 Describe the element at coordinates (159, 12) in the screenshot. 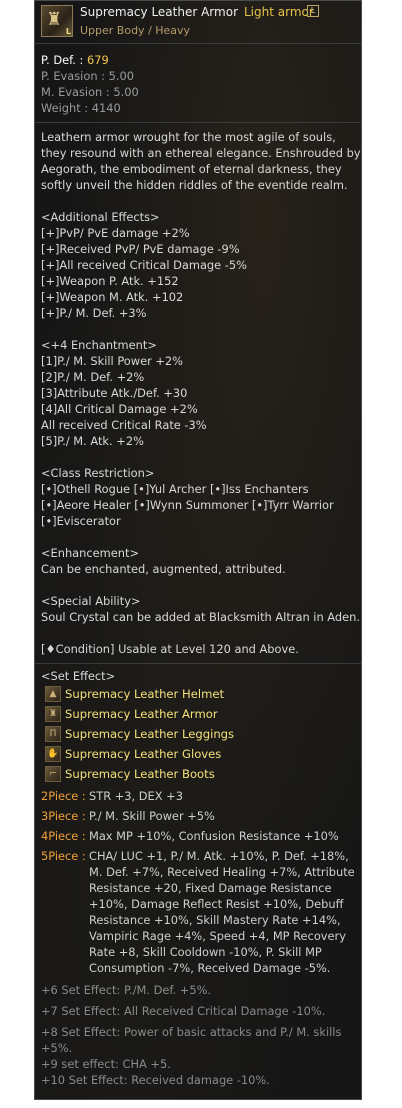

I see `item-name: Supremacy Leather Armor` at that location.